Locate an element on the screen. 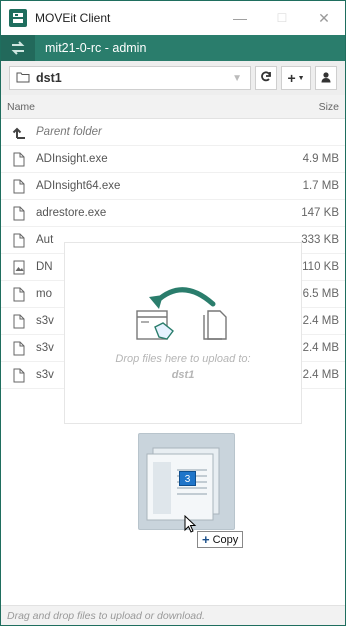 The image size is (346, 626). file-name: Parent folder is located at coordinates (69, 132).